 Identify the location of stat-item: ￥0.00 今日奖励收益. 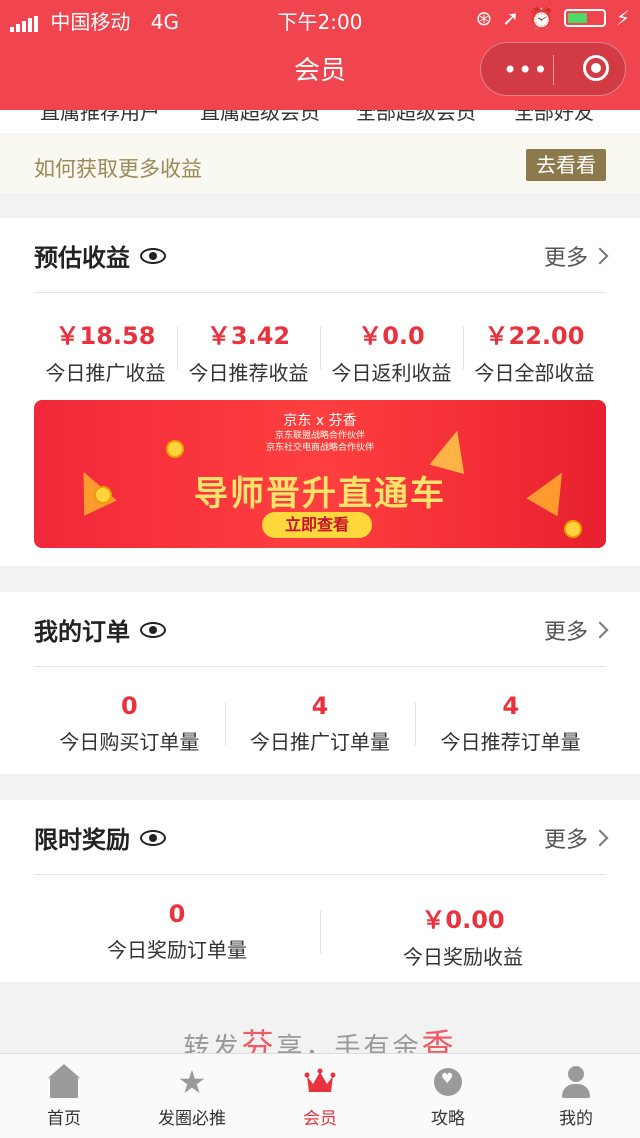
(463, 935).